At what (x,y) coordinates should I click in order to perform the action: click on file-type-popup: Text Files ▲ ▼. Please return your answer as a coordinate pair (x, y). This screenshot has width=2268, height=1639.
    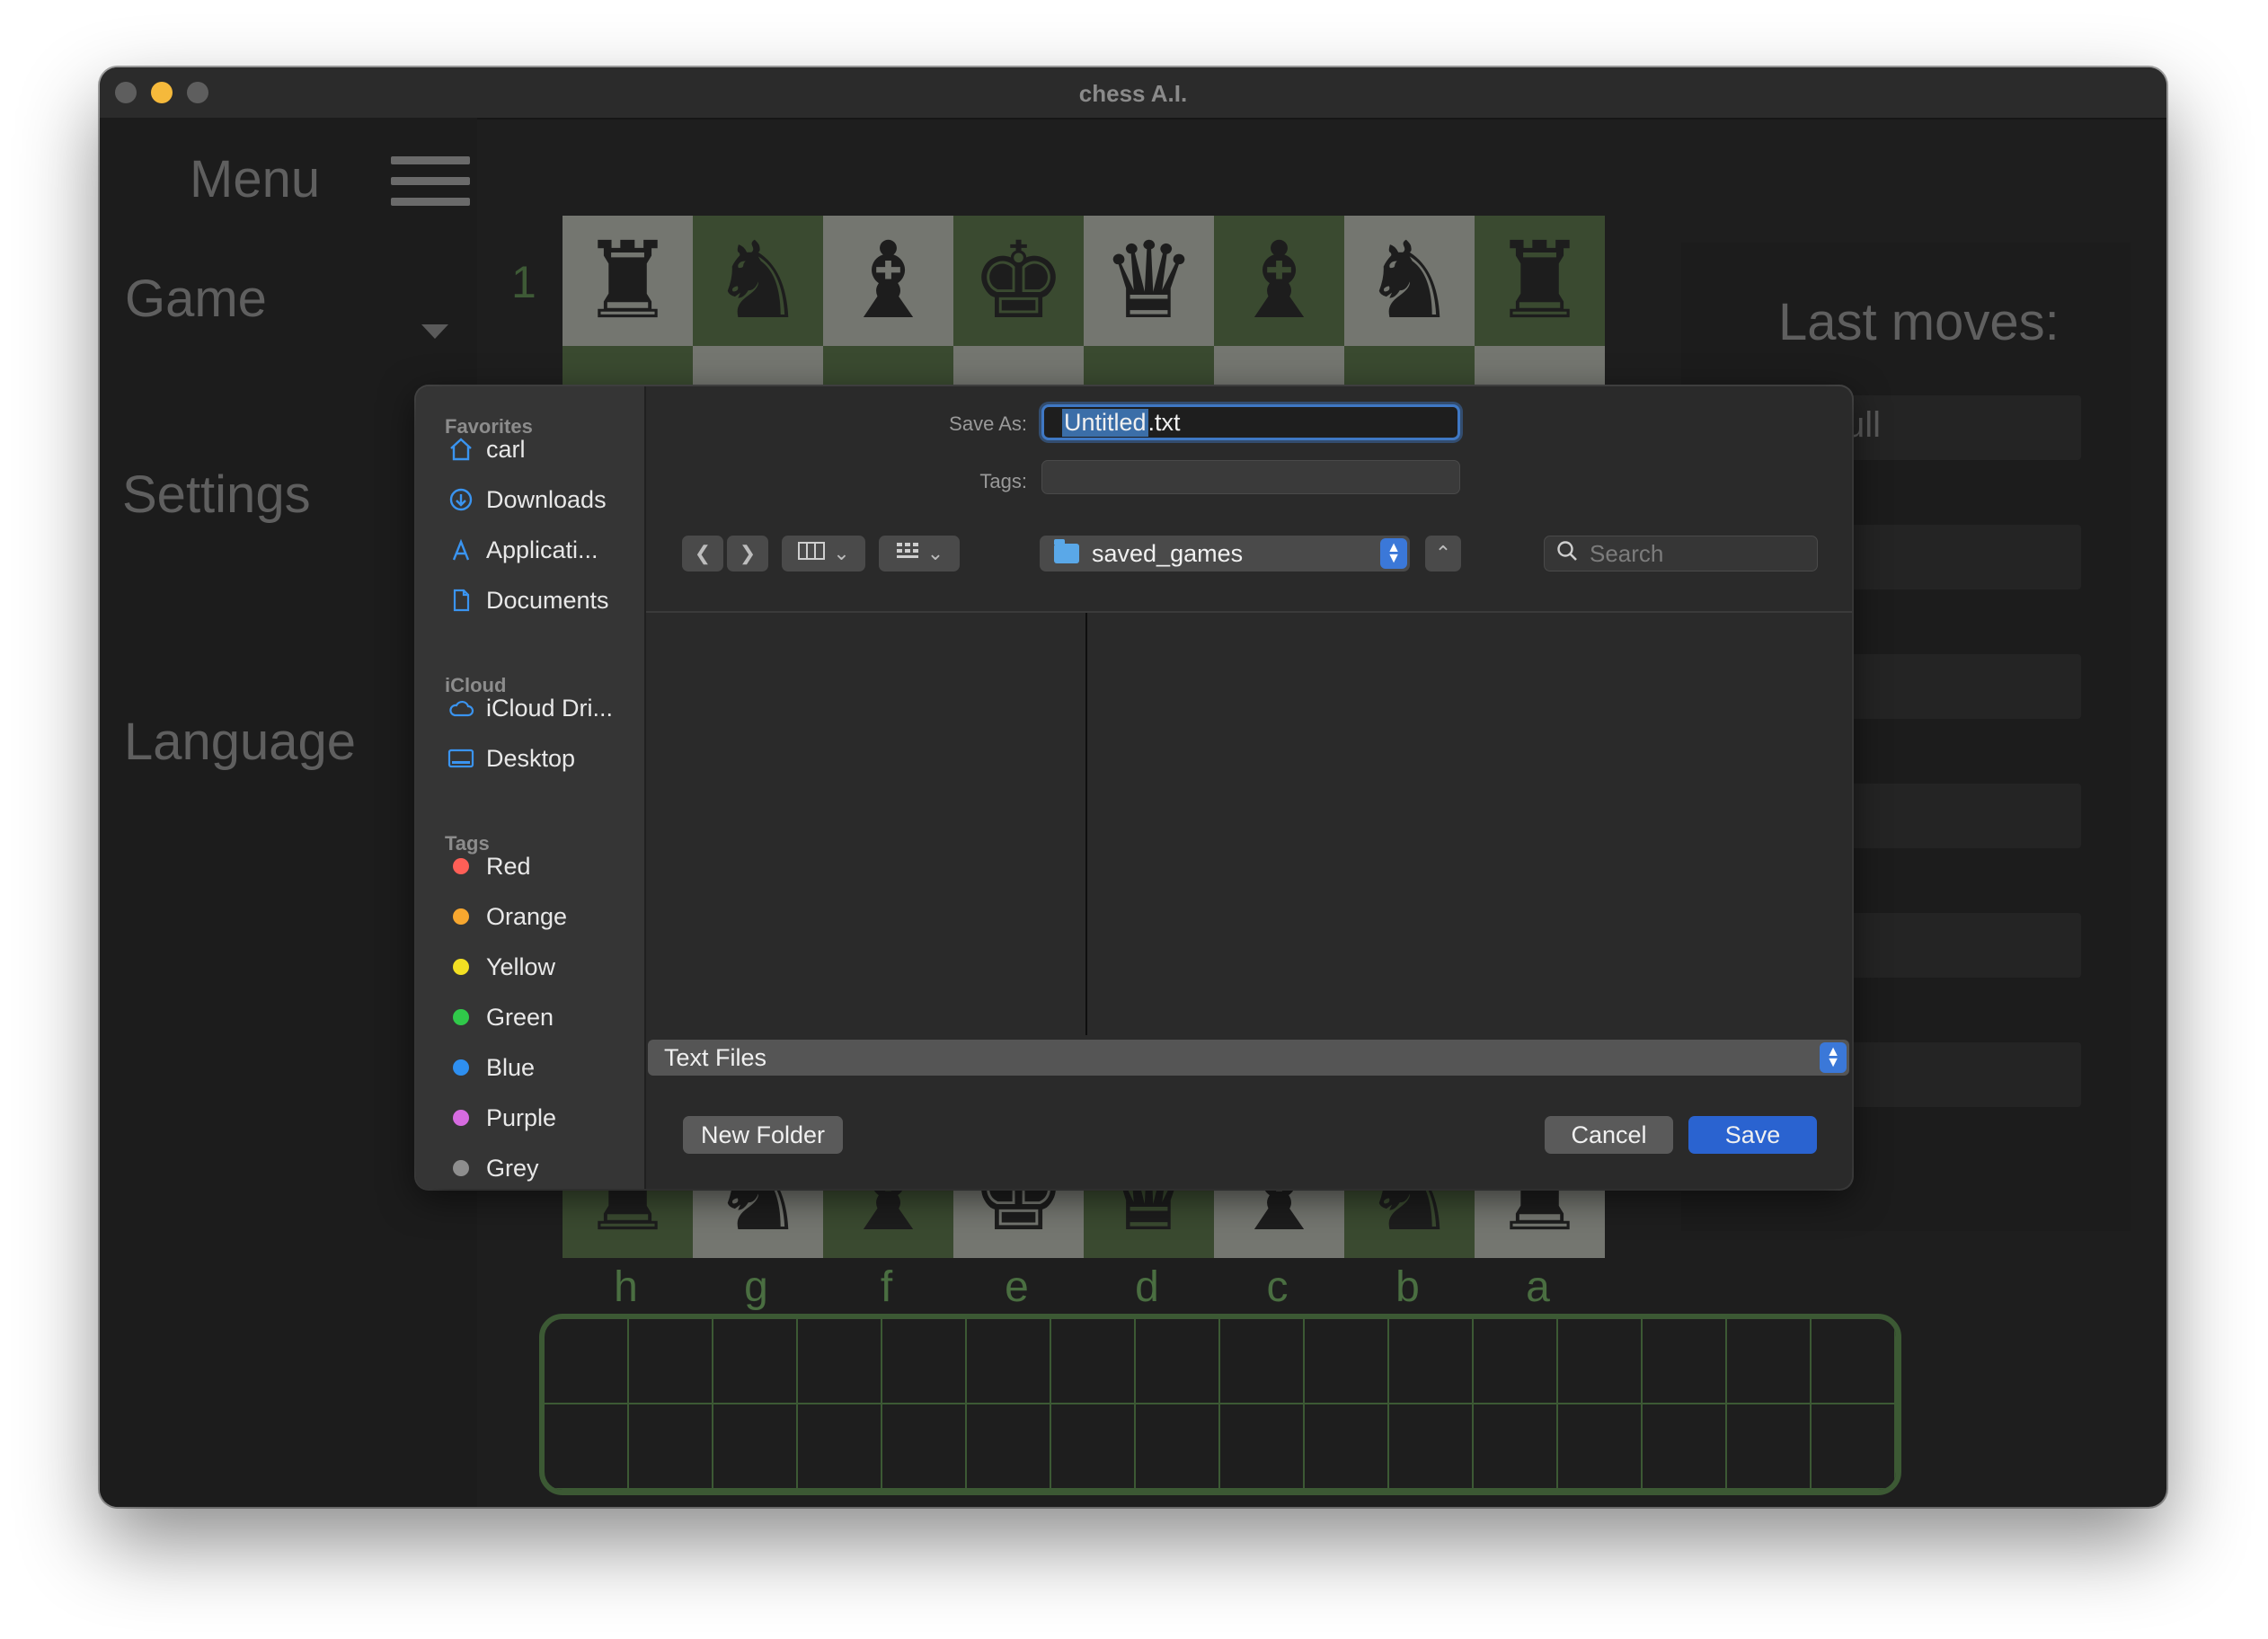
    Looking at the image, I should click on (1248, 1058).